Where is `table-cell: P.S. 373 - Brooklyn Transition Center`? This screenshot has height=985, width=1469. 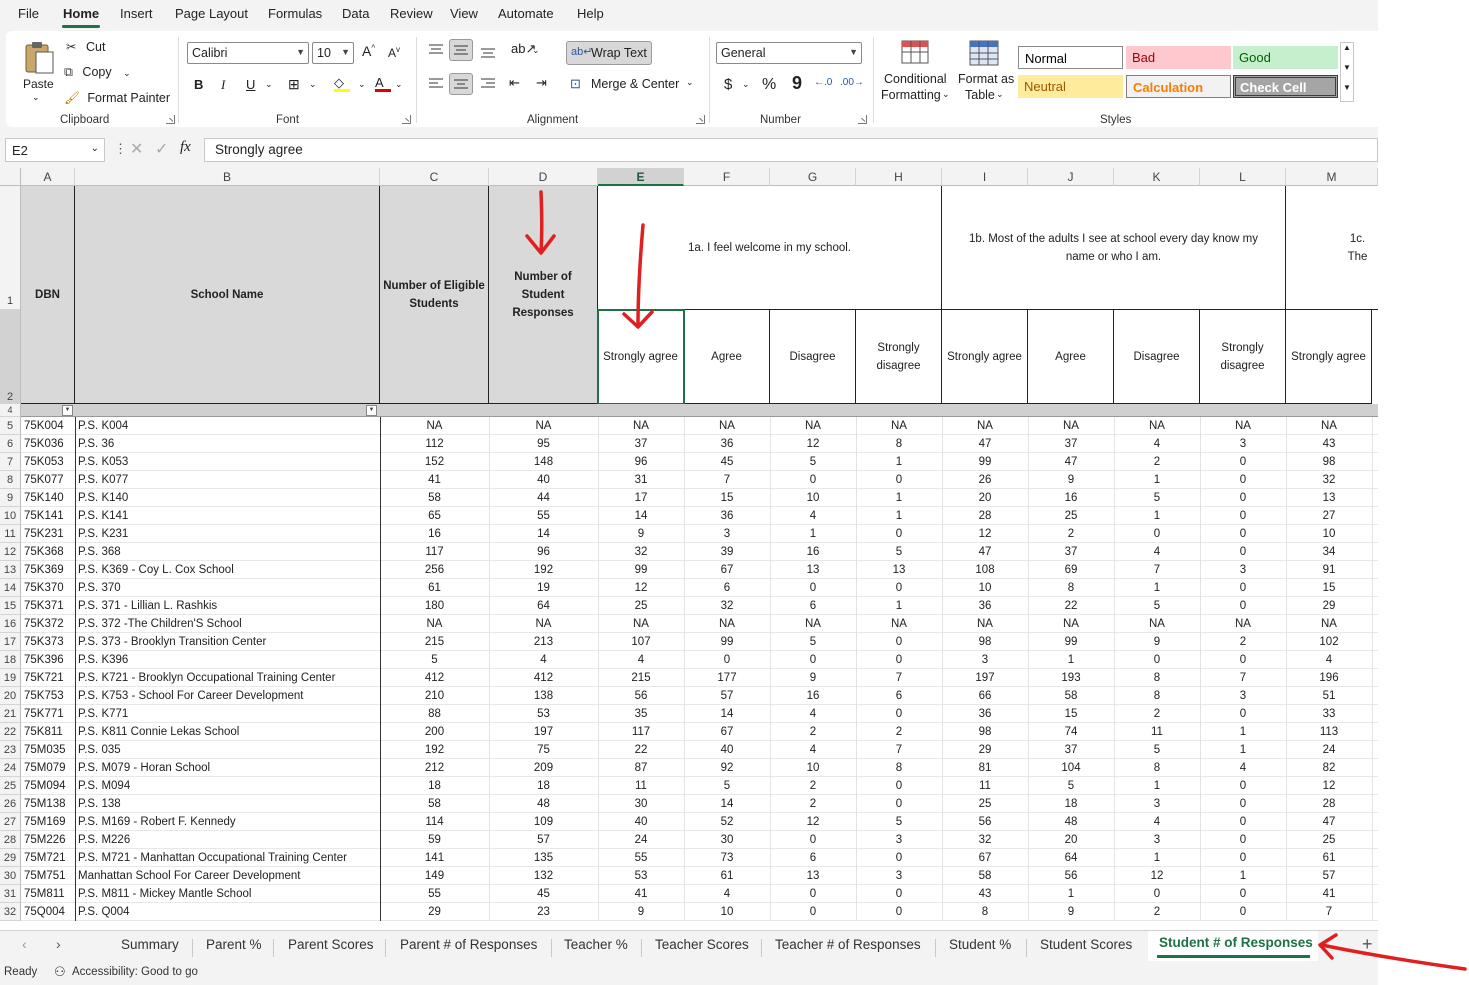
table-cell: P.S. 373 - Brooklyn Transition Center is located at coordinates (228, 642).